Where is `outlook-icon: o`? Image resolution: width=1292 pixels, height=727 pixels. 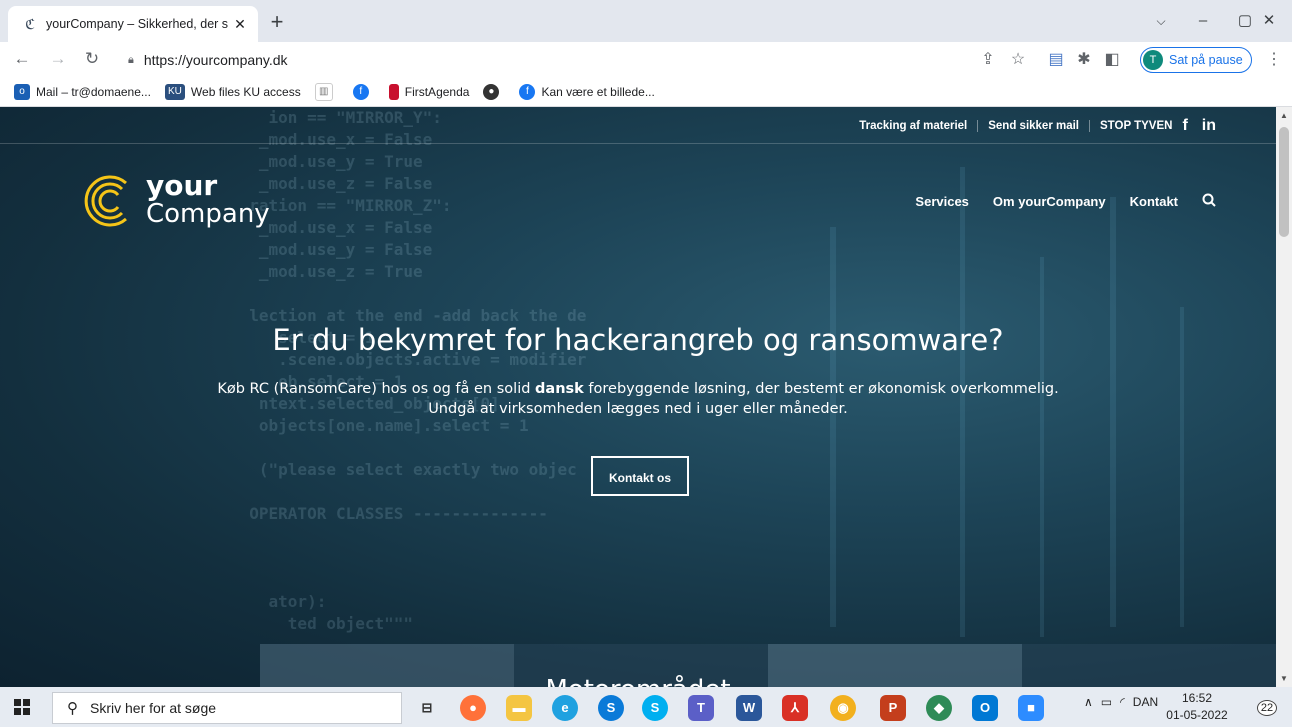
outlook-icon: o is located at coordinates (22, 92).